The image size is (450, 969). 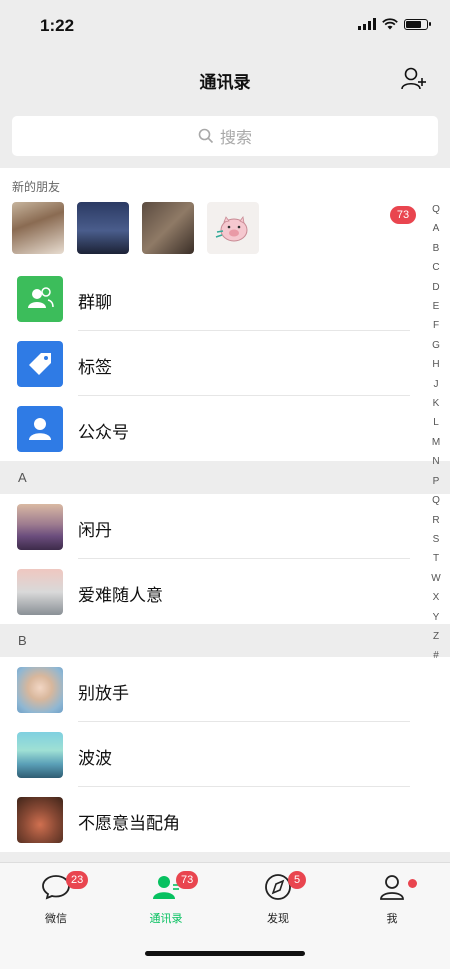 I want to click on contact-name: 不愿意当配角, so click(x=129, y=823).